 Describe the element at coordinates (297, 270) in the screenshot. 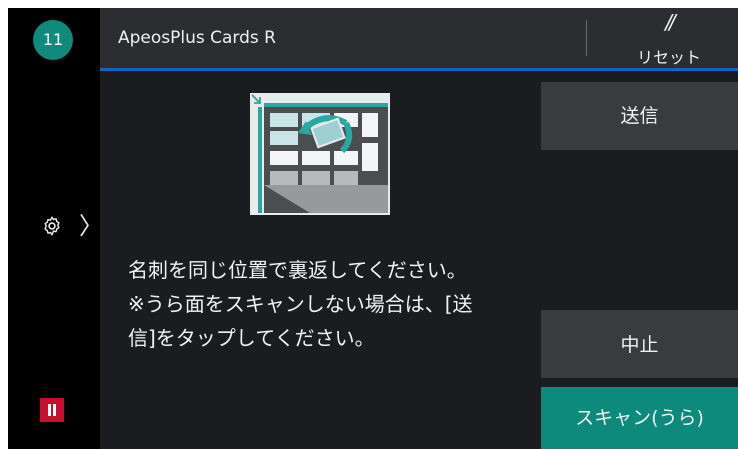

I see `message-line: 名刺を同じ位置で裏返してください。` at that location.